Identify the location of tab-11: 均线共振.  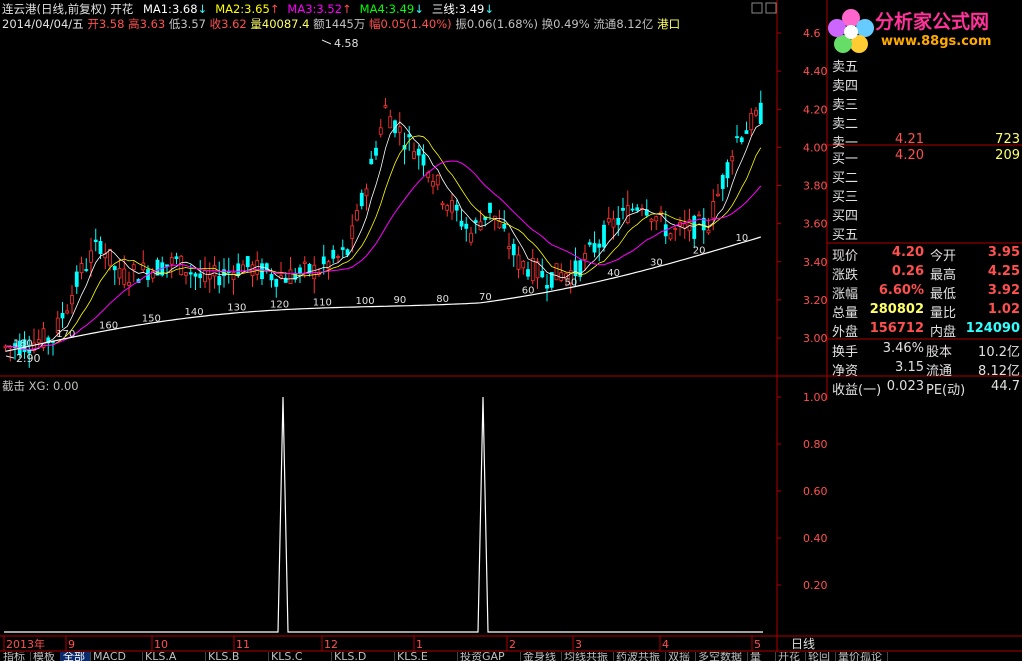
(587, 656).